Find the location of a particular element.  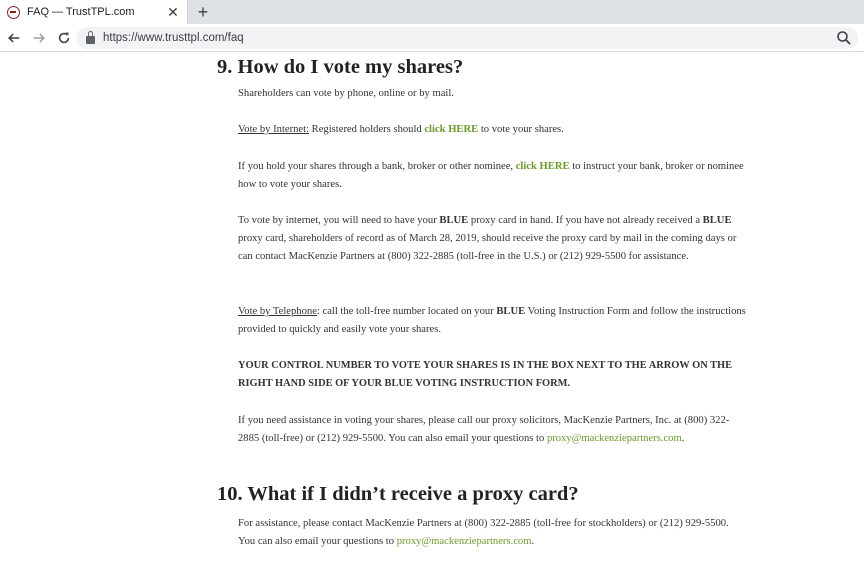

browser-toolbar: https://www.trusttpl.com/faq is located at coordinates (432, 38).